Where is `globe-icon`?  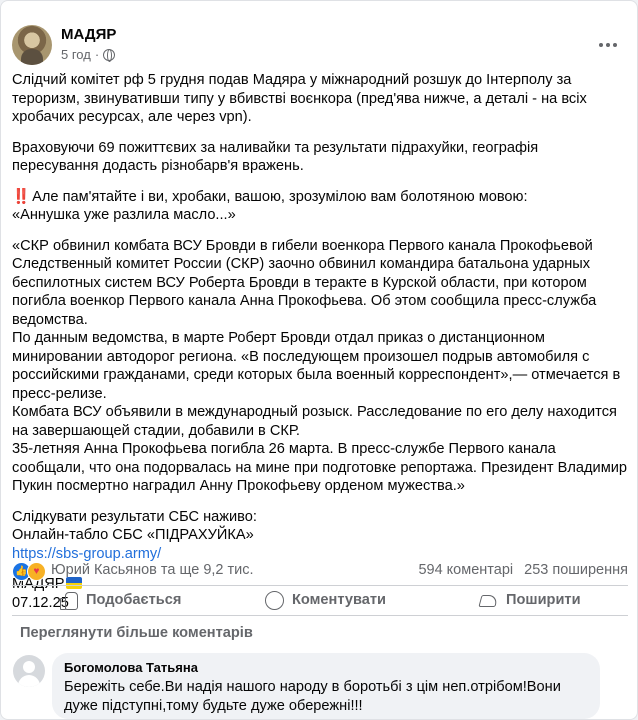 globe-icon is located at coordinates (109, 55).